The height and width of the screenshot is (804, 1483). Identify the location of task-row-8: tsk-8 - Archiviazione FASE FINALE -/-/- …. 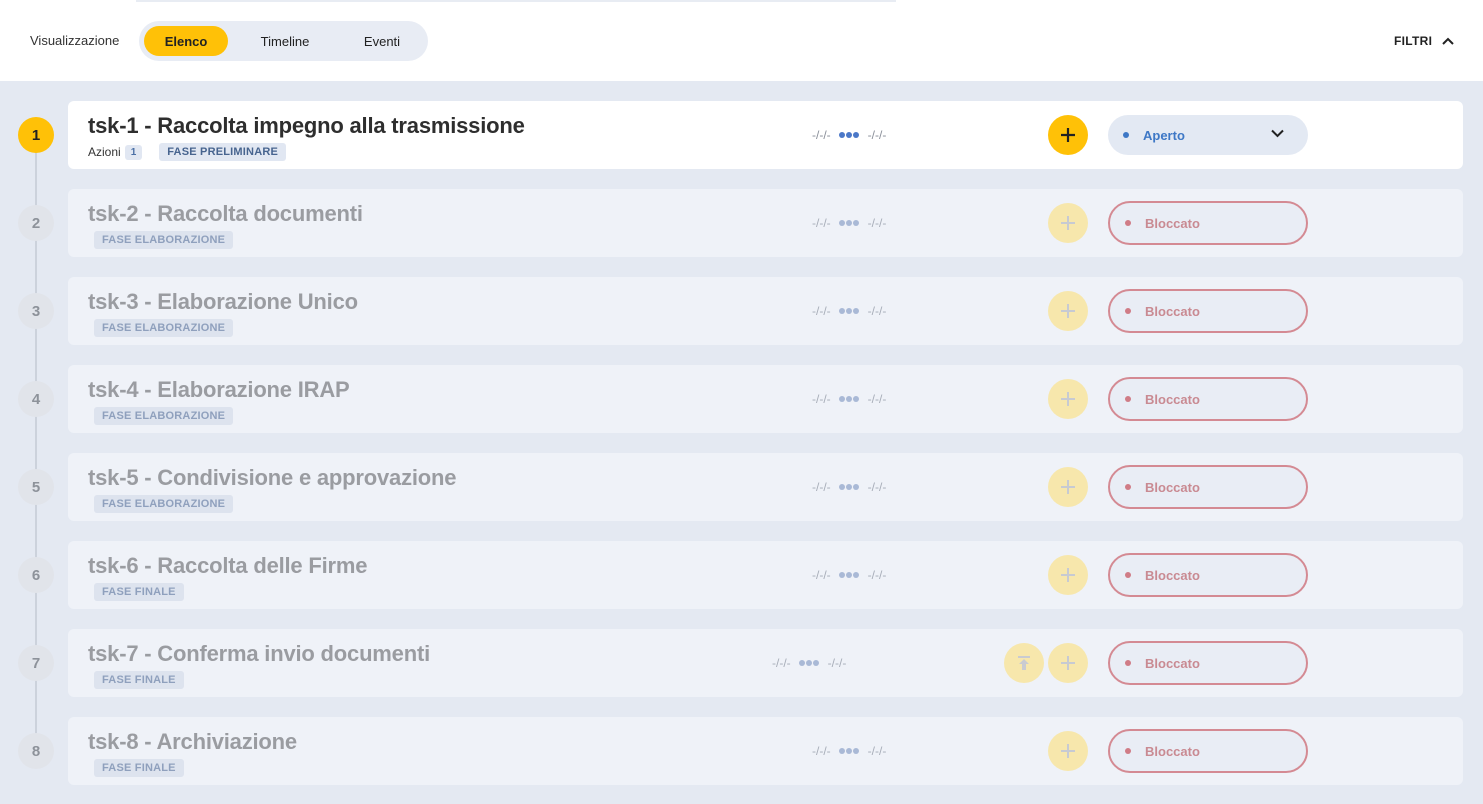
(765, 751).